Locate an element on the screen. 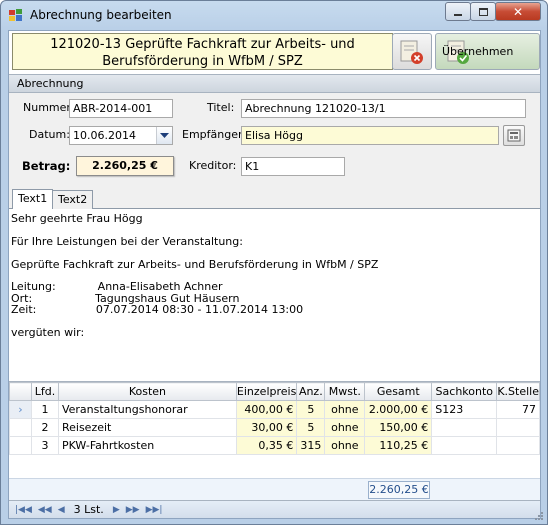  cell-kosten: Reisezeit is located at coordinates (147, 427).